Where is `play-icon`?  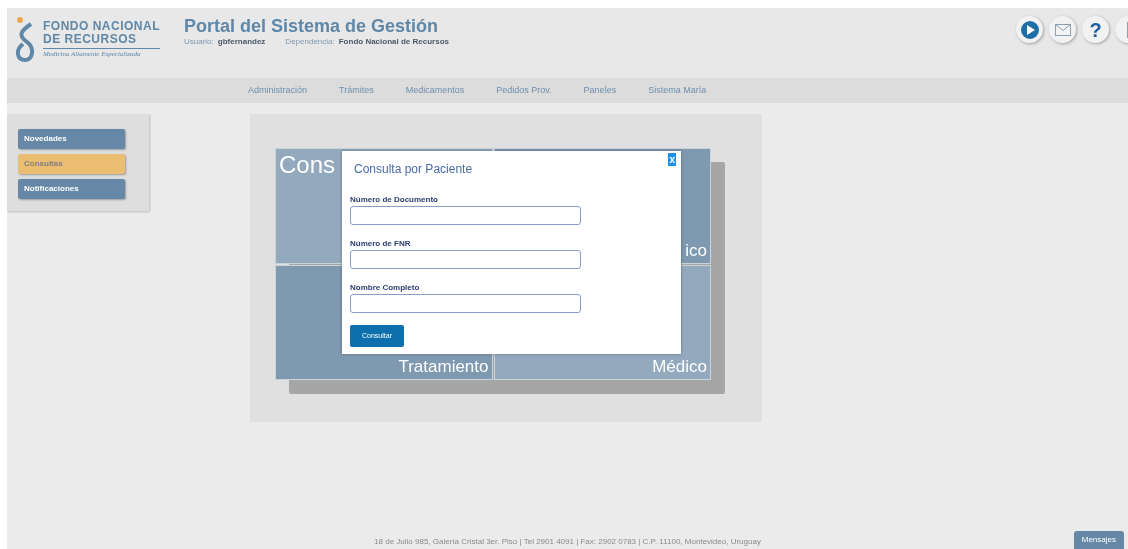
play-icon is located at coordinates (1029, 29).